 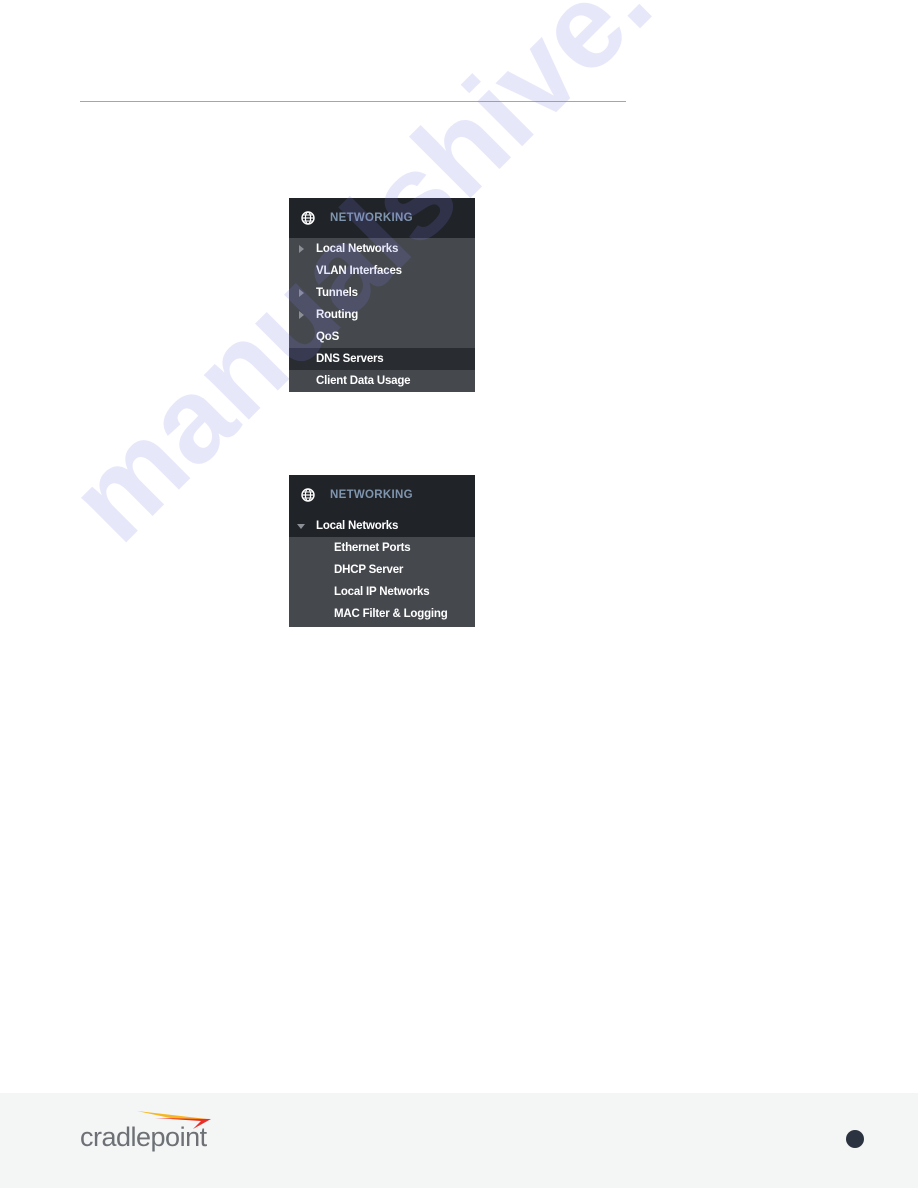 What do you see at coordinates (855, 1139) in the screenshot?
I see `page-marker` at bounding box center [855, 1139].